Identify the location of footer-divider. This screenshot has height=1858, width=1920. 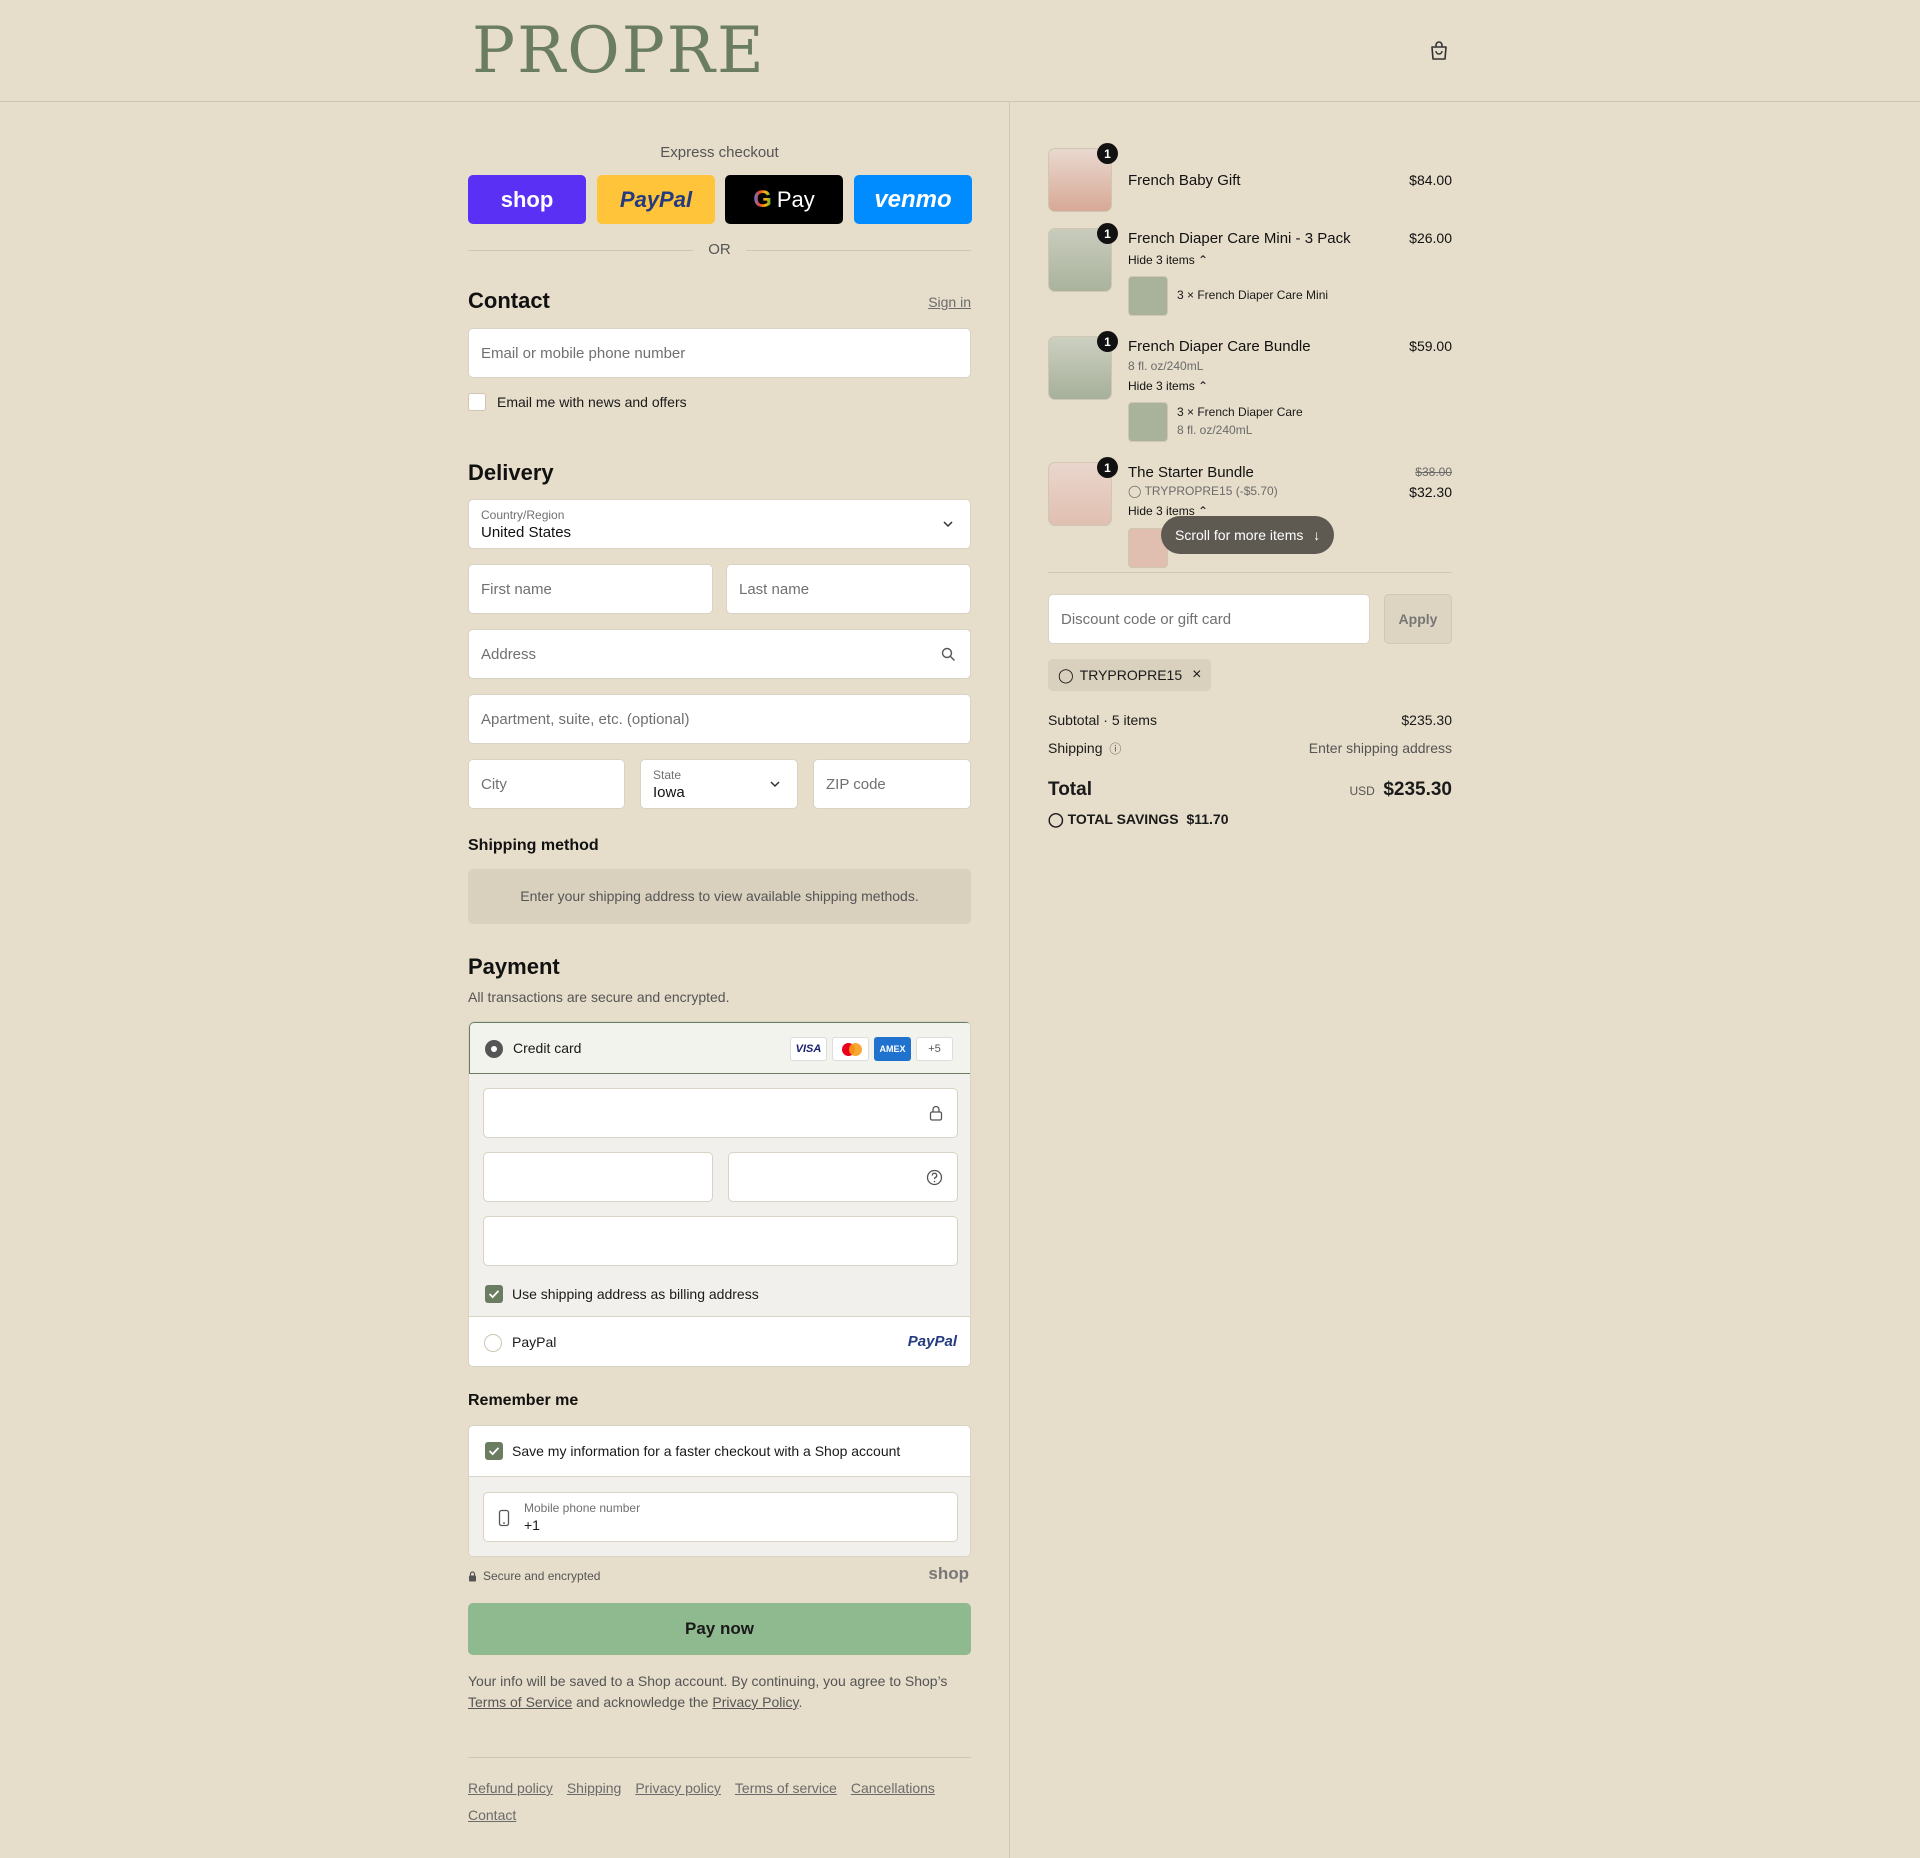
(719, 1757).